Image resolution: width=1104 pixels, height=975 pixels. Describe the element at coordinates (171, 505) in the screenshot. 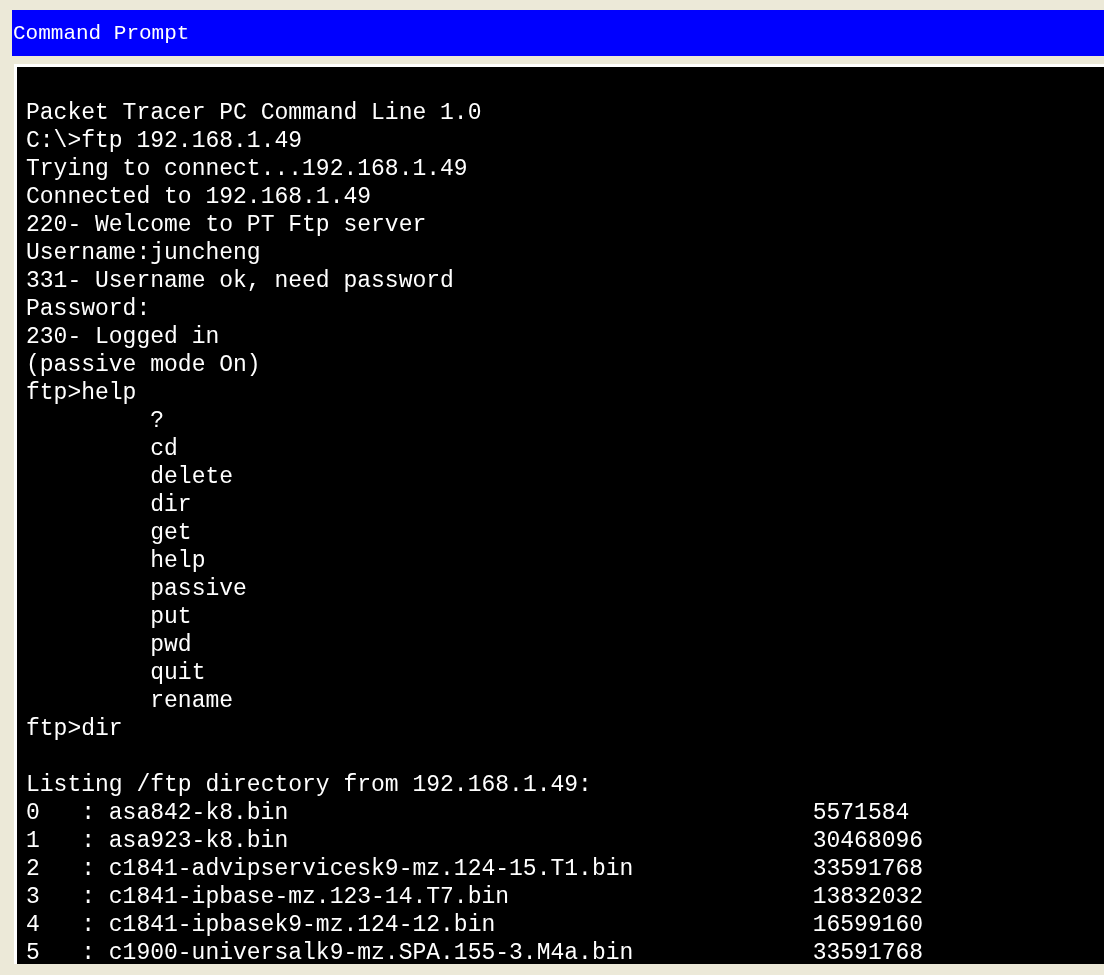

I see `help-command: dir` at that location.